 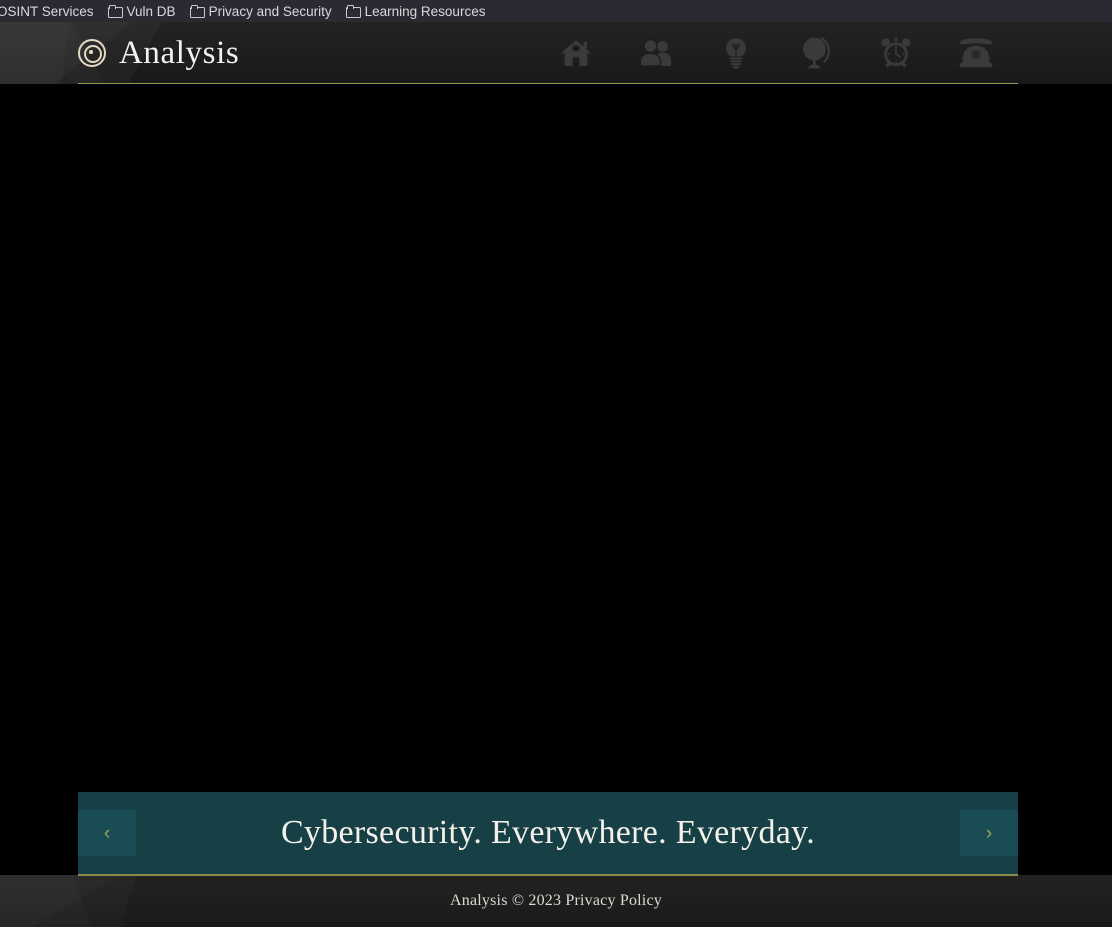 I want to click on site-header: Analysis, so click(x=556, y=53).